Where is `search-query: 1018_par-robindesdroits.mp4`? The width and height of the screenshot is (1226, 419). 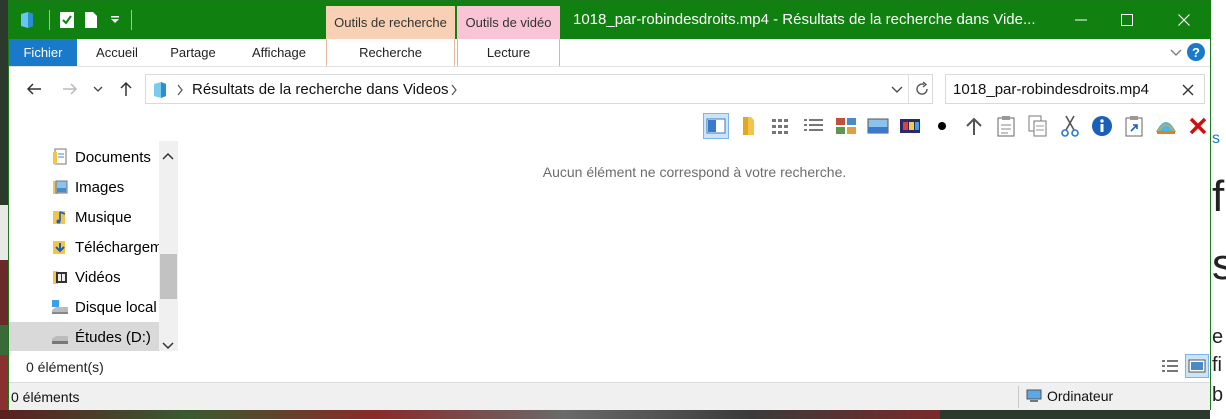 search-query: 1018_par-robindesdroits.mp4 is located at coordinates (1051, 89).